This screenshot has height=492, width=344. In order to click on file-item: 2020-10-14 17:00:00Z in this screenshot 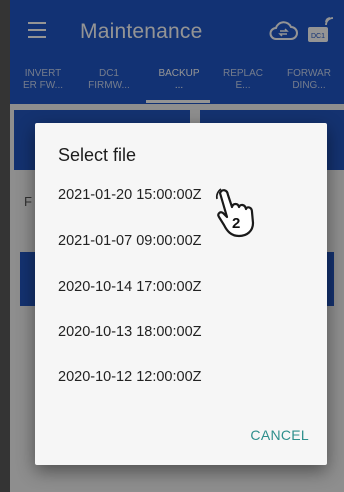, I will do `click(178, 287)`.